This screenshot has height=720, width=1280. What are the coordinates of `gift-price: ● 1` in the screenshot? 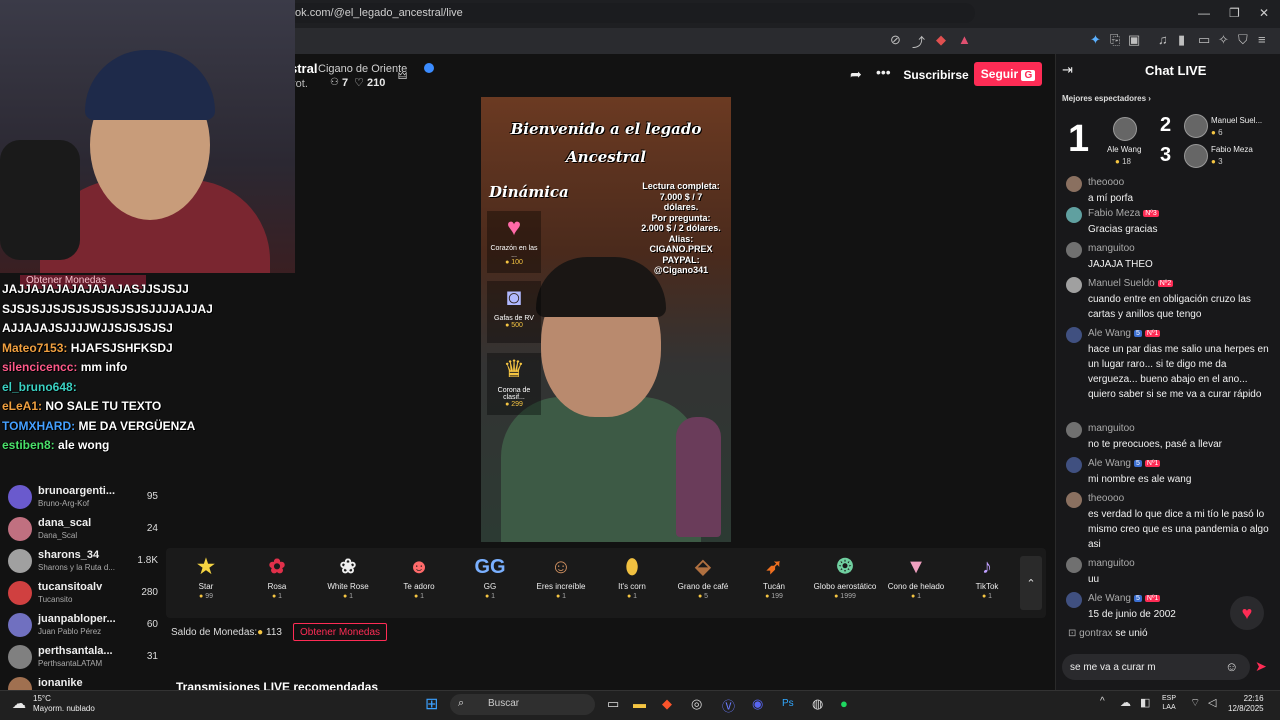 It's located at (348, 596).